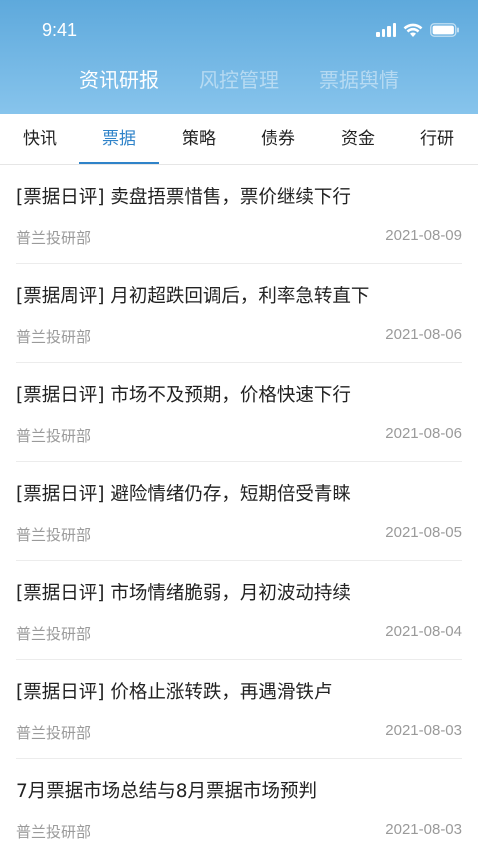  Describe the element at coordinates (40, 139) in the screenshot. I see `sub-tab-flash-news: 快讯` at that location.